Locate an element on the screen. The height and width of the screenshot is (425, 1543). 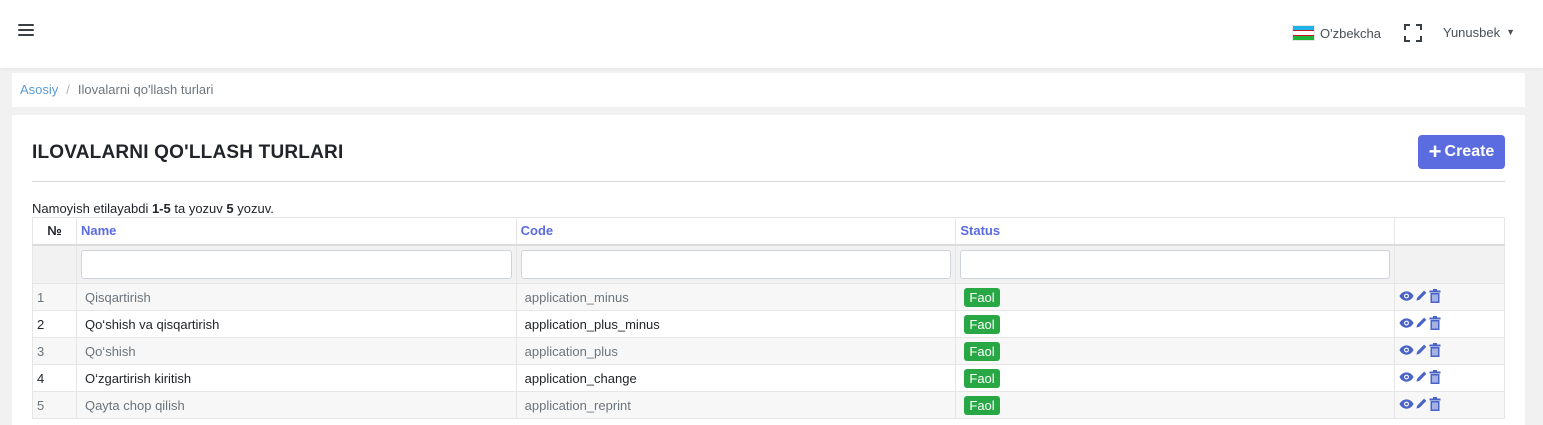
breadcrumb-current: Ilovalarni qo'llash turlari is located at coordinates (145, 89).